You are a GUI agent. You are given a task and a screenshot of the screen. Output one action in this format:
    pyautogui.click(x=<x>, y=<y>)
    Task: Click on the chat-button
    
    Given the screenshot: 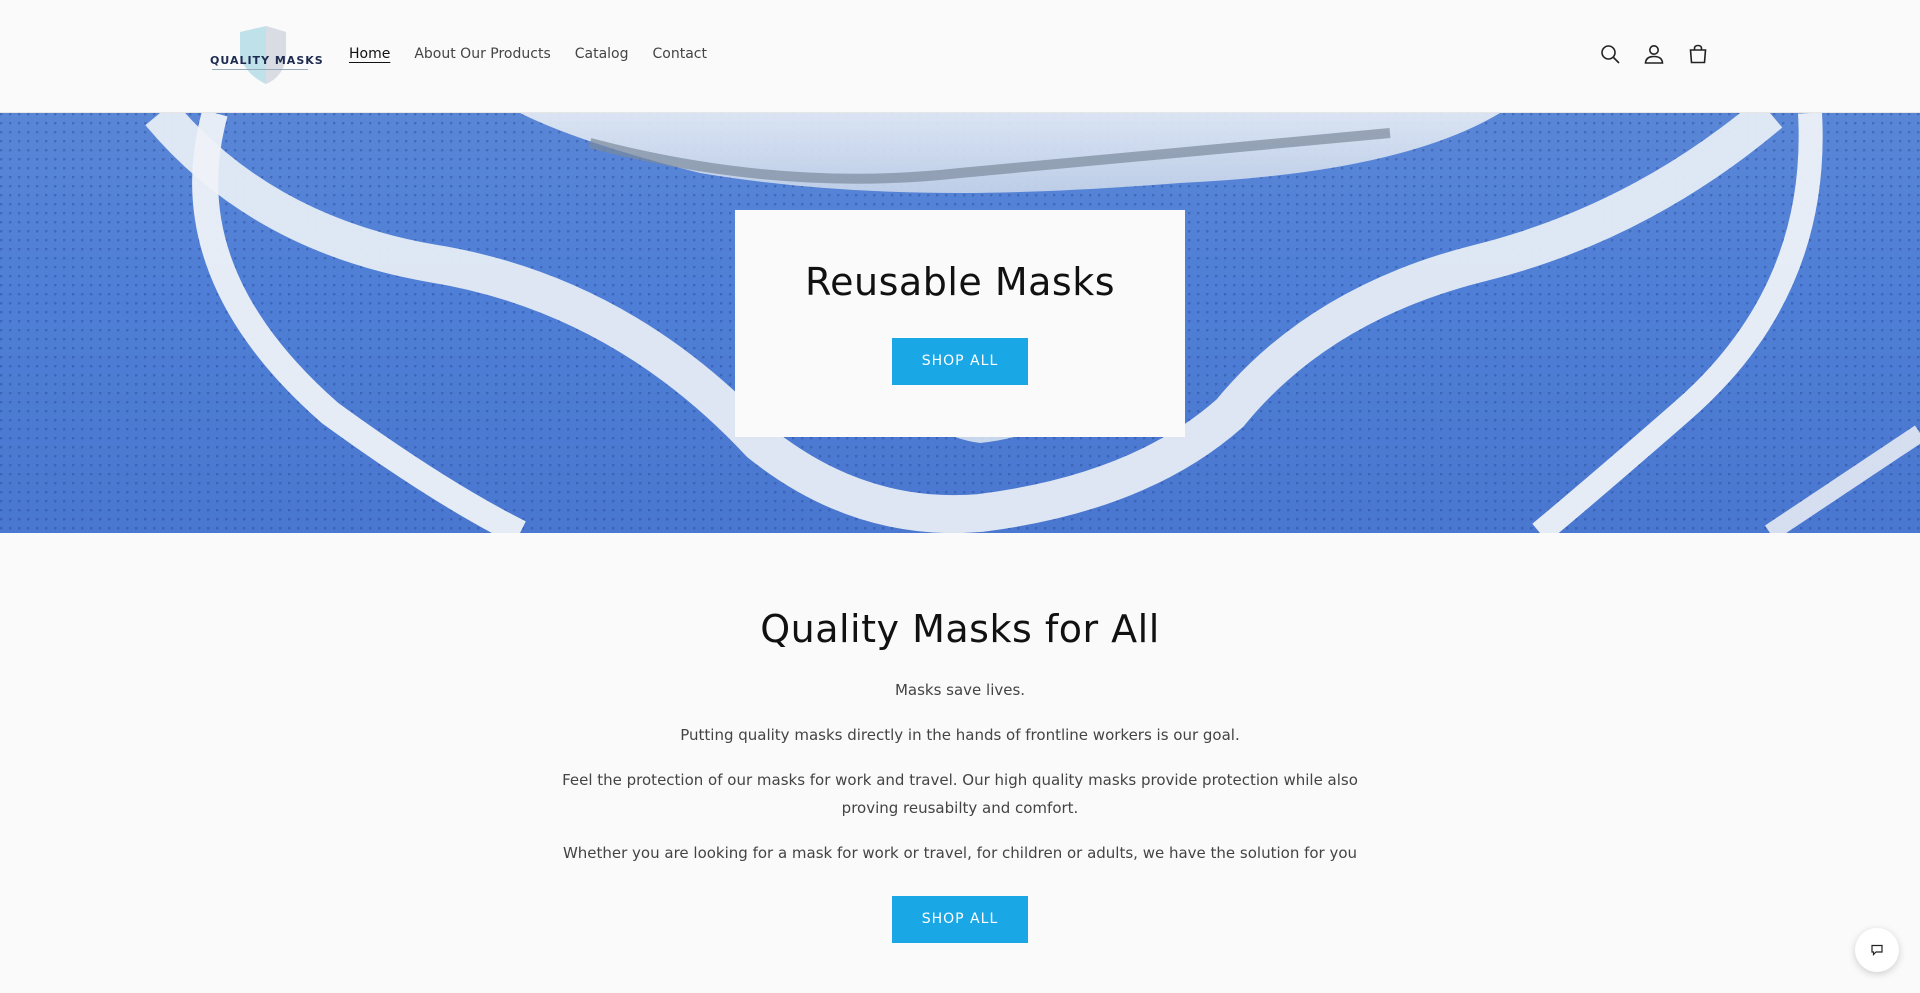 What is the action you would take?
    pyautogui.click(x=1877, y=950)
    